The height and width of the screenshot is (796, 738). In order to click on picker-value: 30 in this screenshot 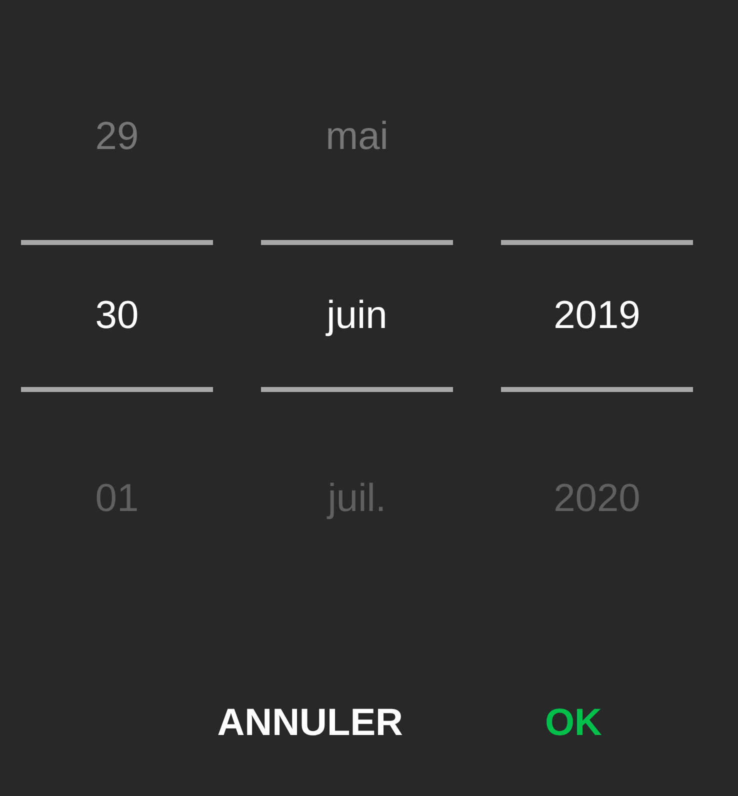, I will do `click(117, 316)`.